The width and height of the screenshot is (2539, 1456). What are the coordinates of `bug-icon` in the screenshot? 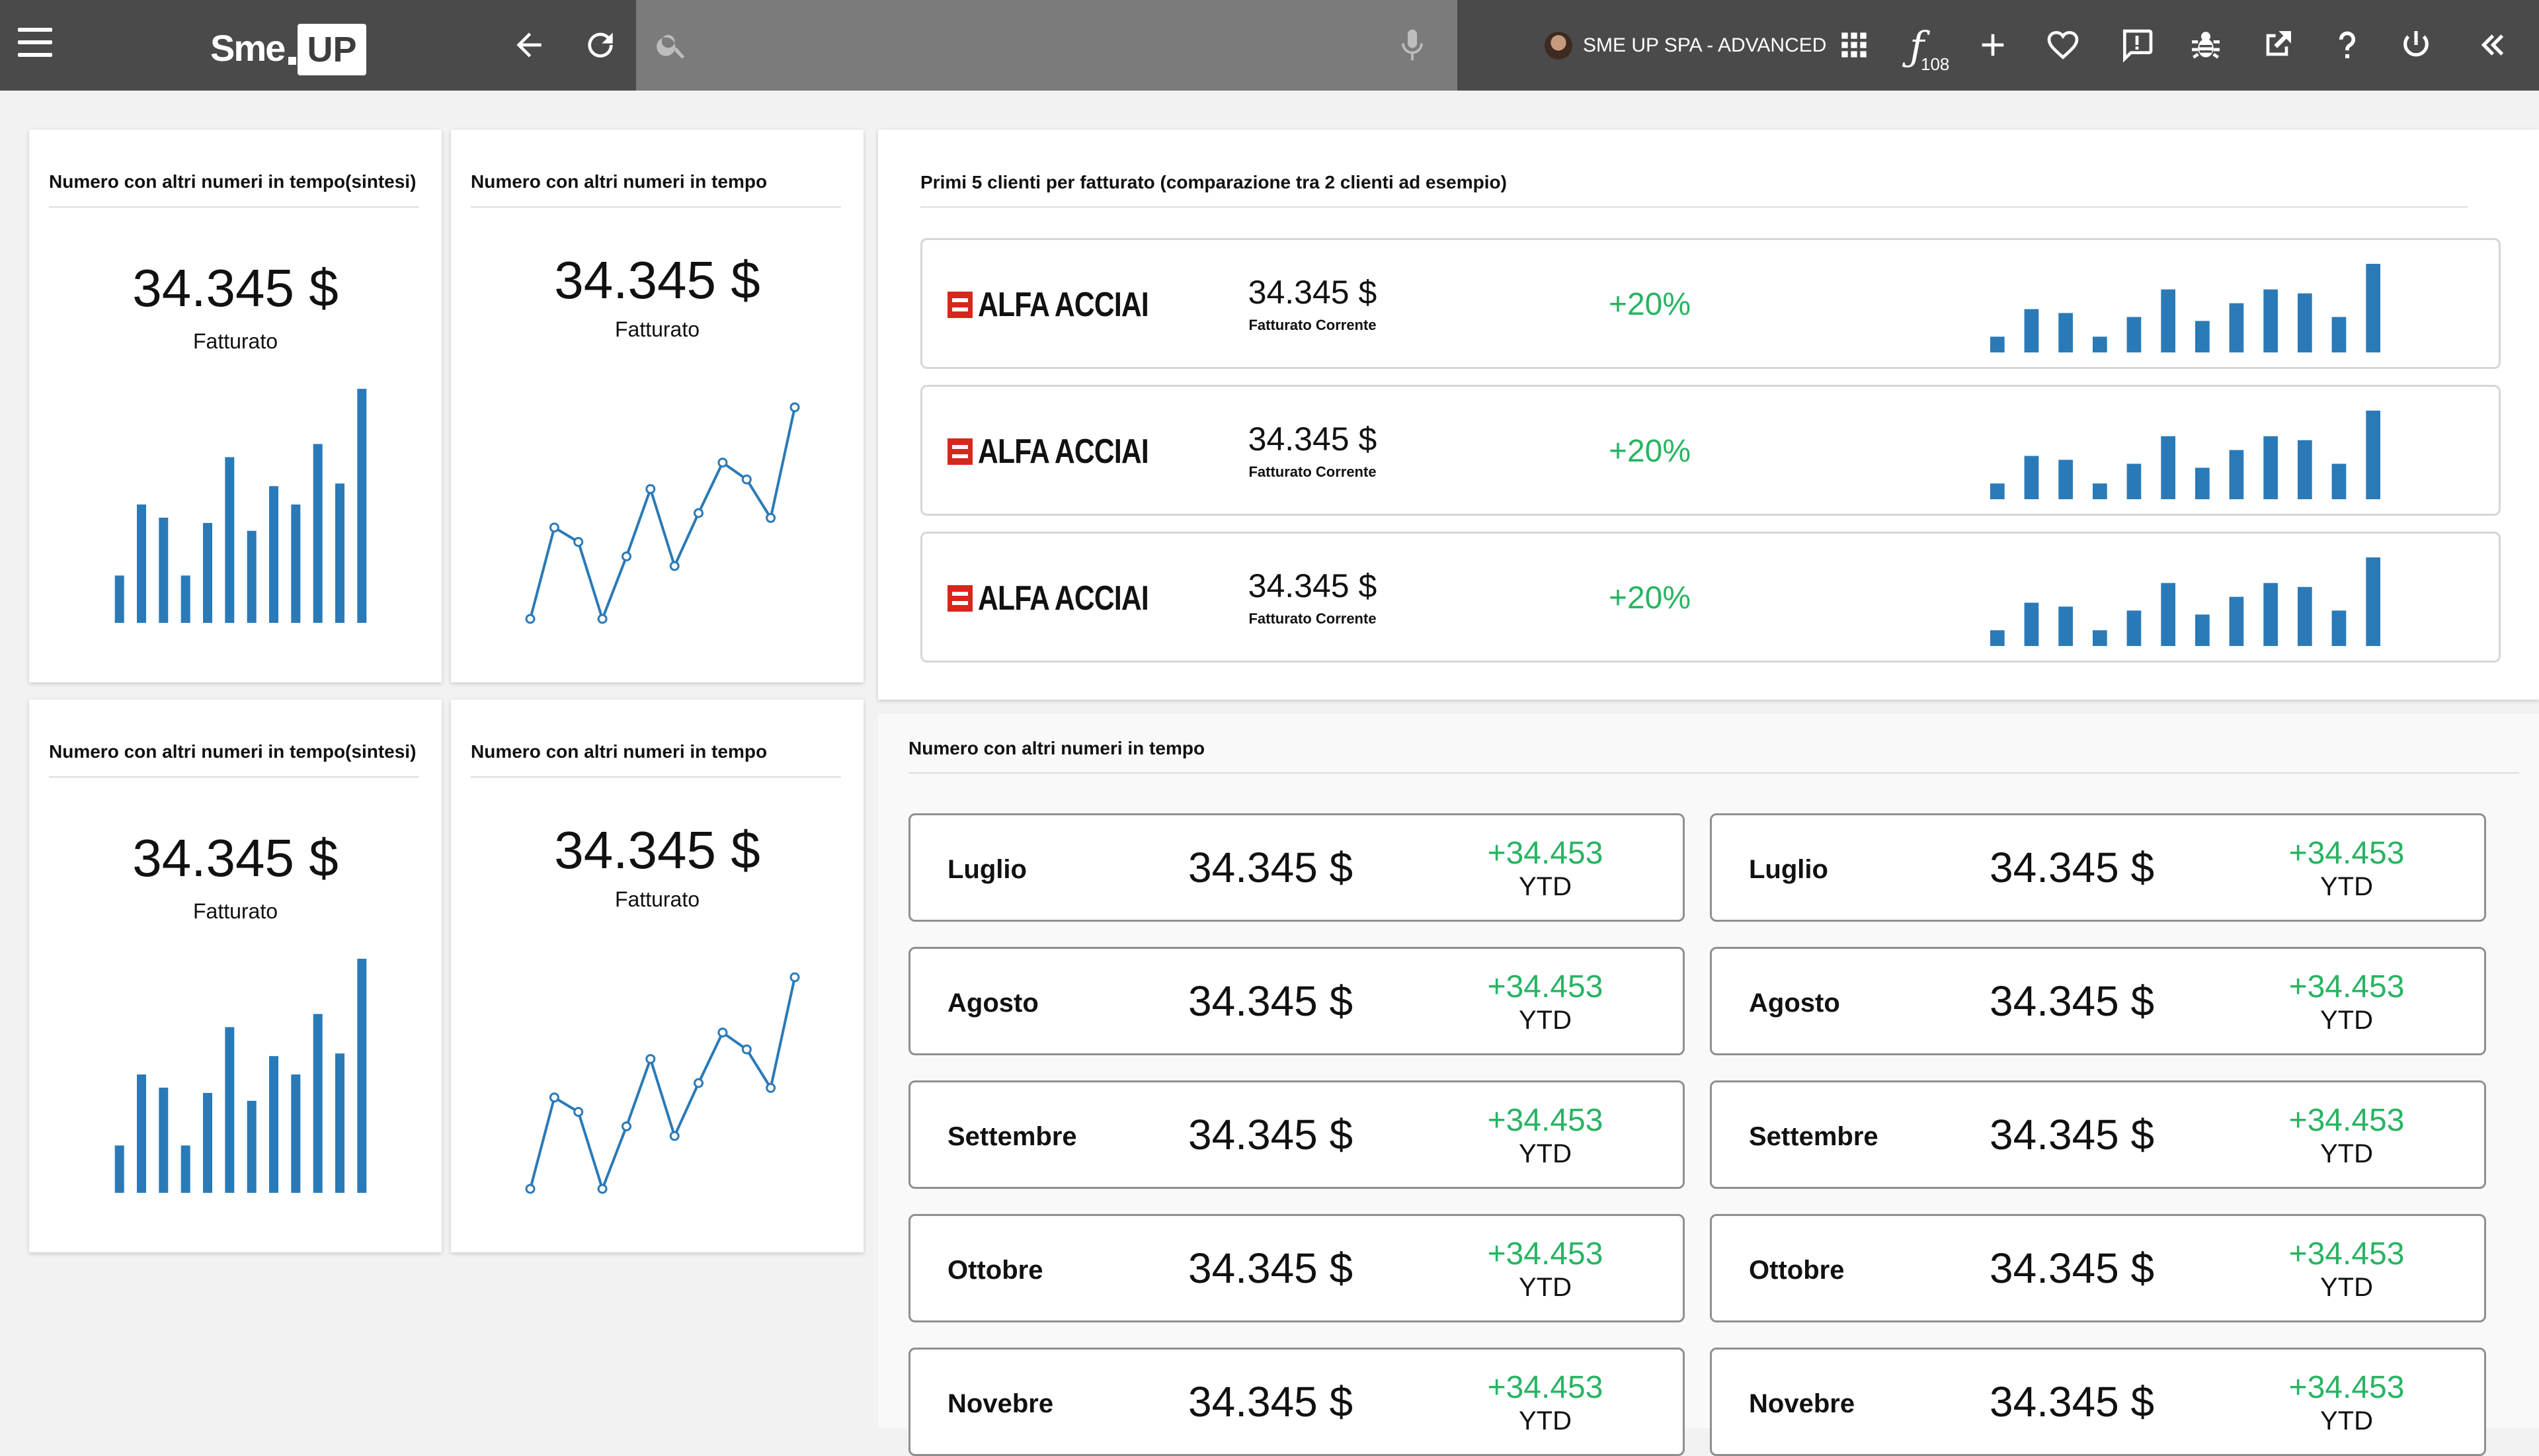 It's located at (2205, 44).